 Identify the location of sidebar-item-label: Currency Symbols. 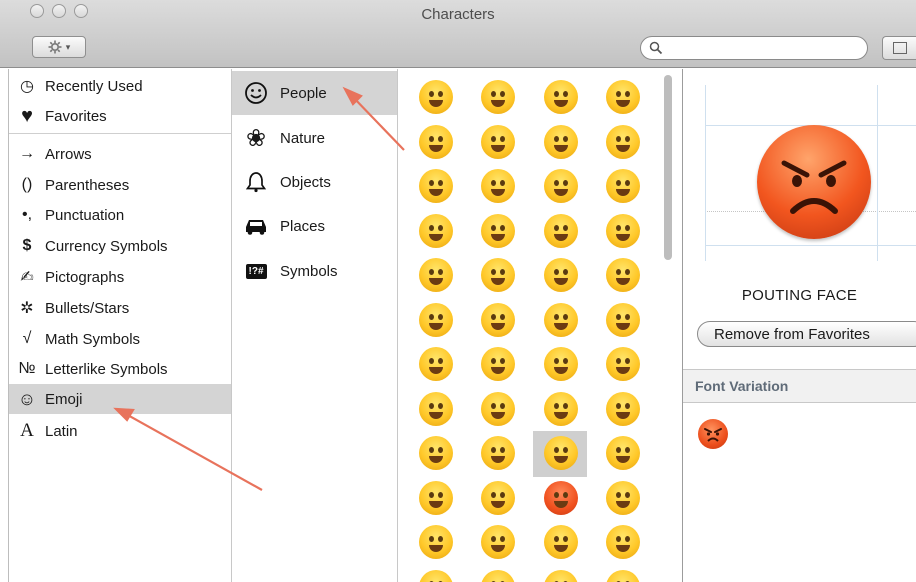
(106, 246).